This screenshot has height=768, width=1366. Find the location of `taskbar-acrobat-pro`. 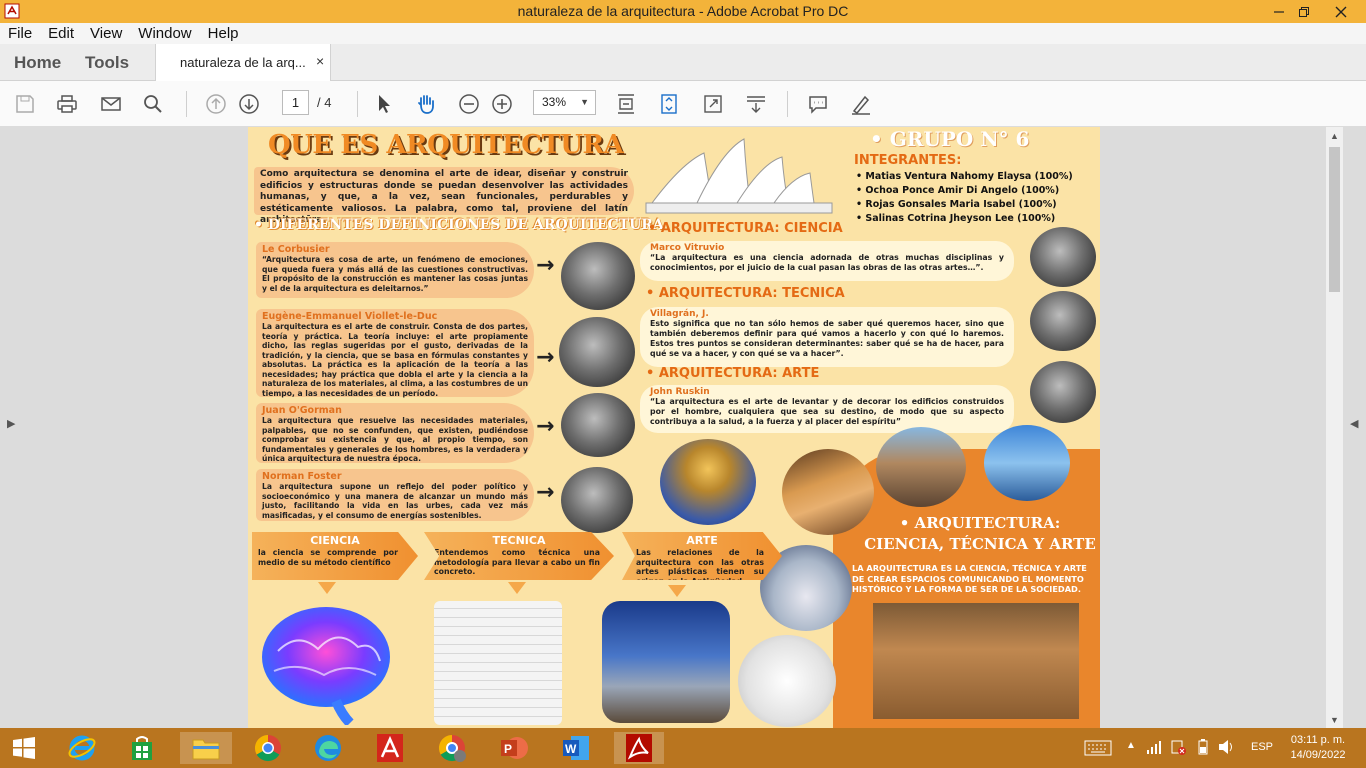

taskbar-acrobat-pro is located at coordinates (639, 748).